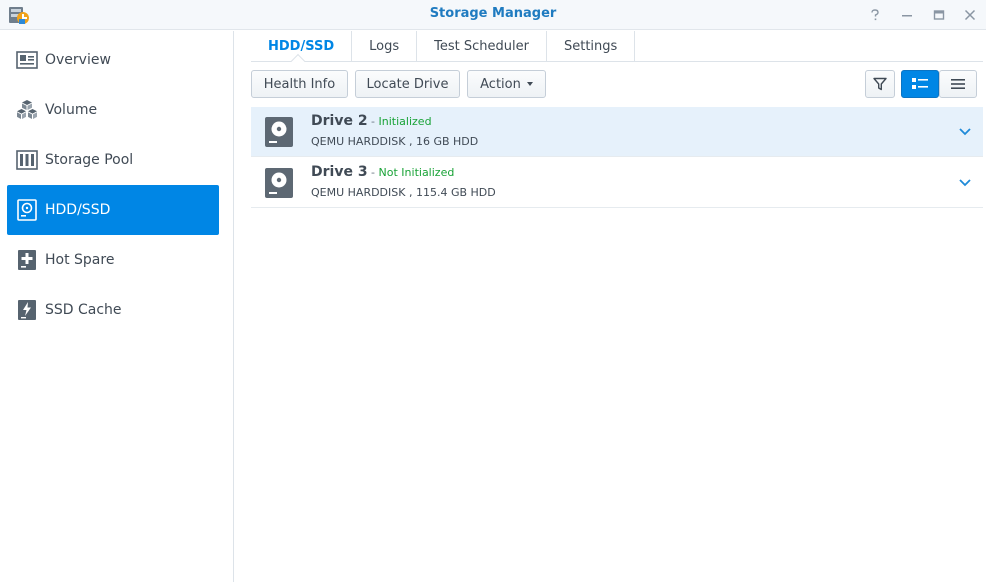  I want to click on drive-title: Drive 3 - Not Initialized, so click(382, 172).